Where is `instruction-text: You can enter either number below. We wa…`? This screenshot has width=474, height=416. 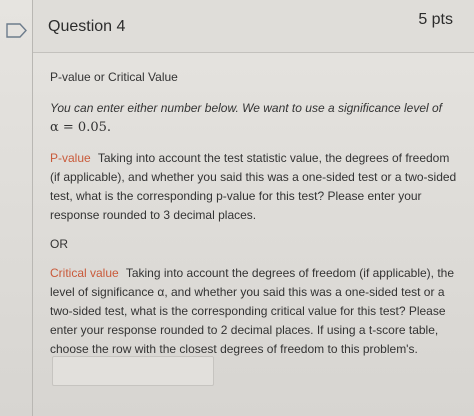 instruction-text: You can enter either number below. We wa… is located at coordinates (246, 108).